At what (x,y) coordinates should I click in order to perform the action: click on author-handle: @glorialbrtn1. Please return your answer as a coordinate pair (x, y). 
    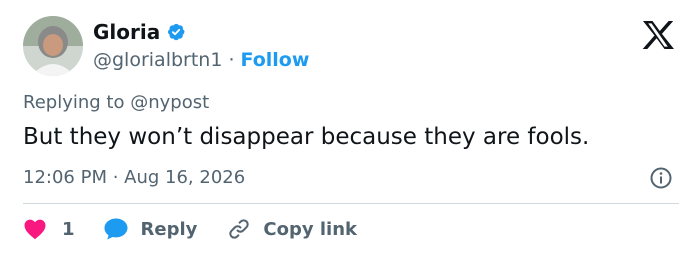
    Looking at the image, I should click on (157, 60).